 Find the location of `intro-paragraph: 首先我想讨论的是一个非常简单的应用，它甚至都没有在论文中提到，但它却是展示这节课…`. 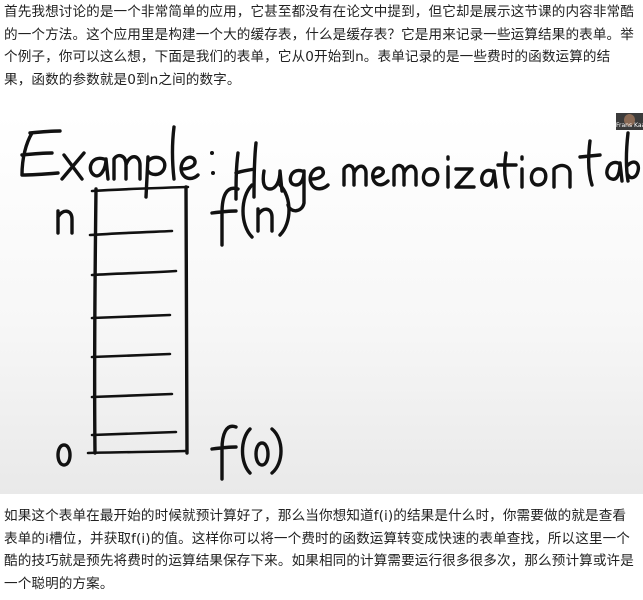

intro-paragraph: 首先我想讨论的是一个非常简单的应用，它甚至都没有在论文中提到，但它却是展示这节课… is located at coordinates (319, 46).